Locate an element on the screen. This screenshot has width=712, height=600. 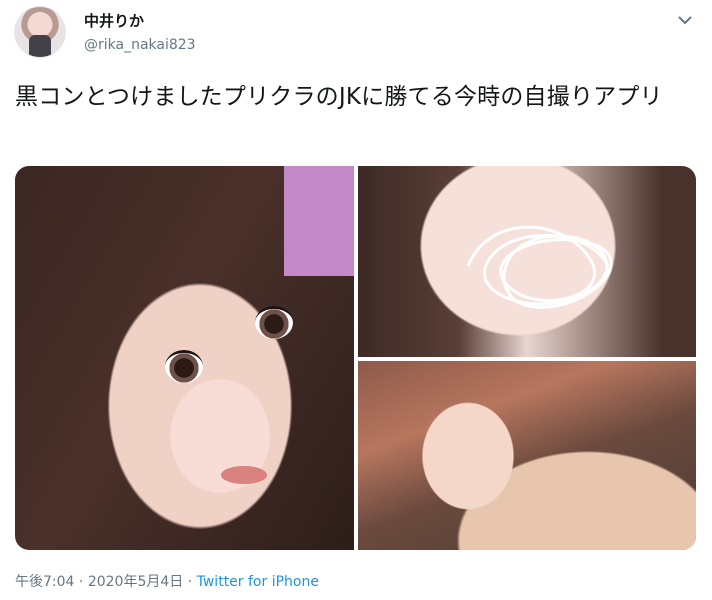
scribble-overlay is located at coordinates (539, 267).